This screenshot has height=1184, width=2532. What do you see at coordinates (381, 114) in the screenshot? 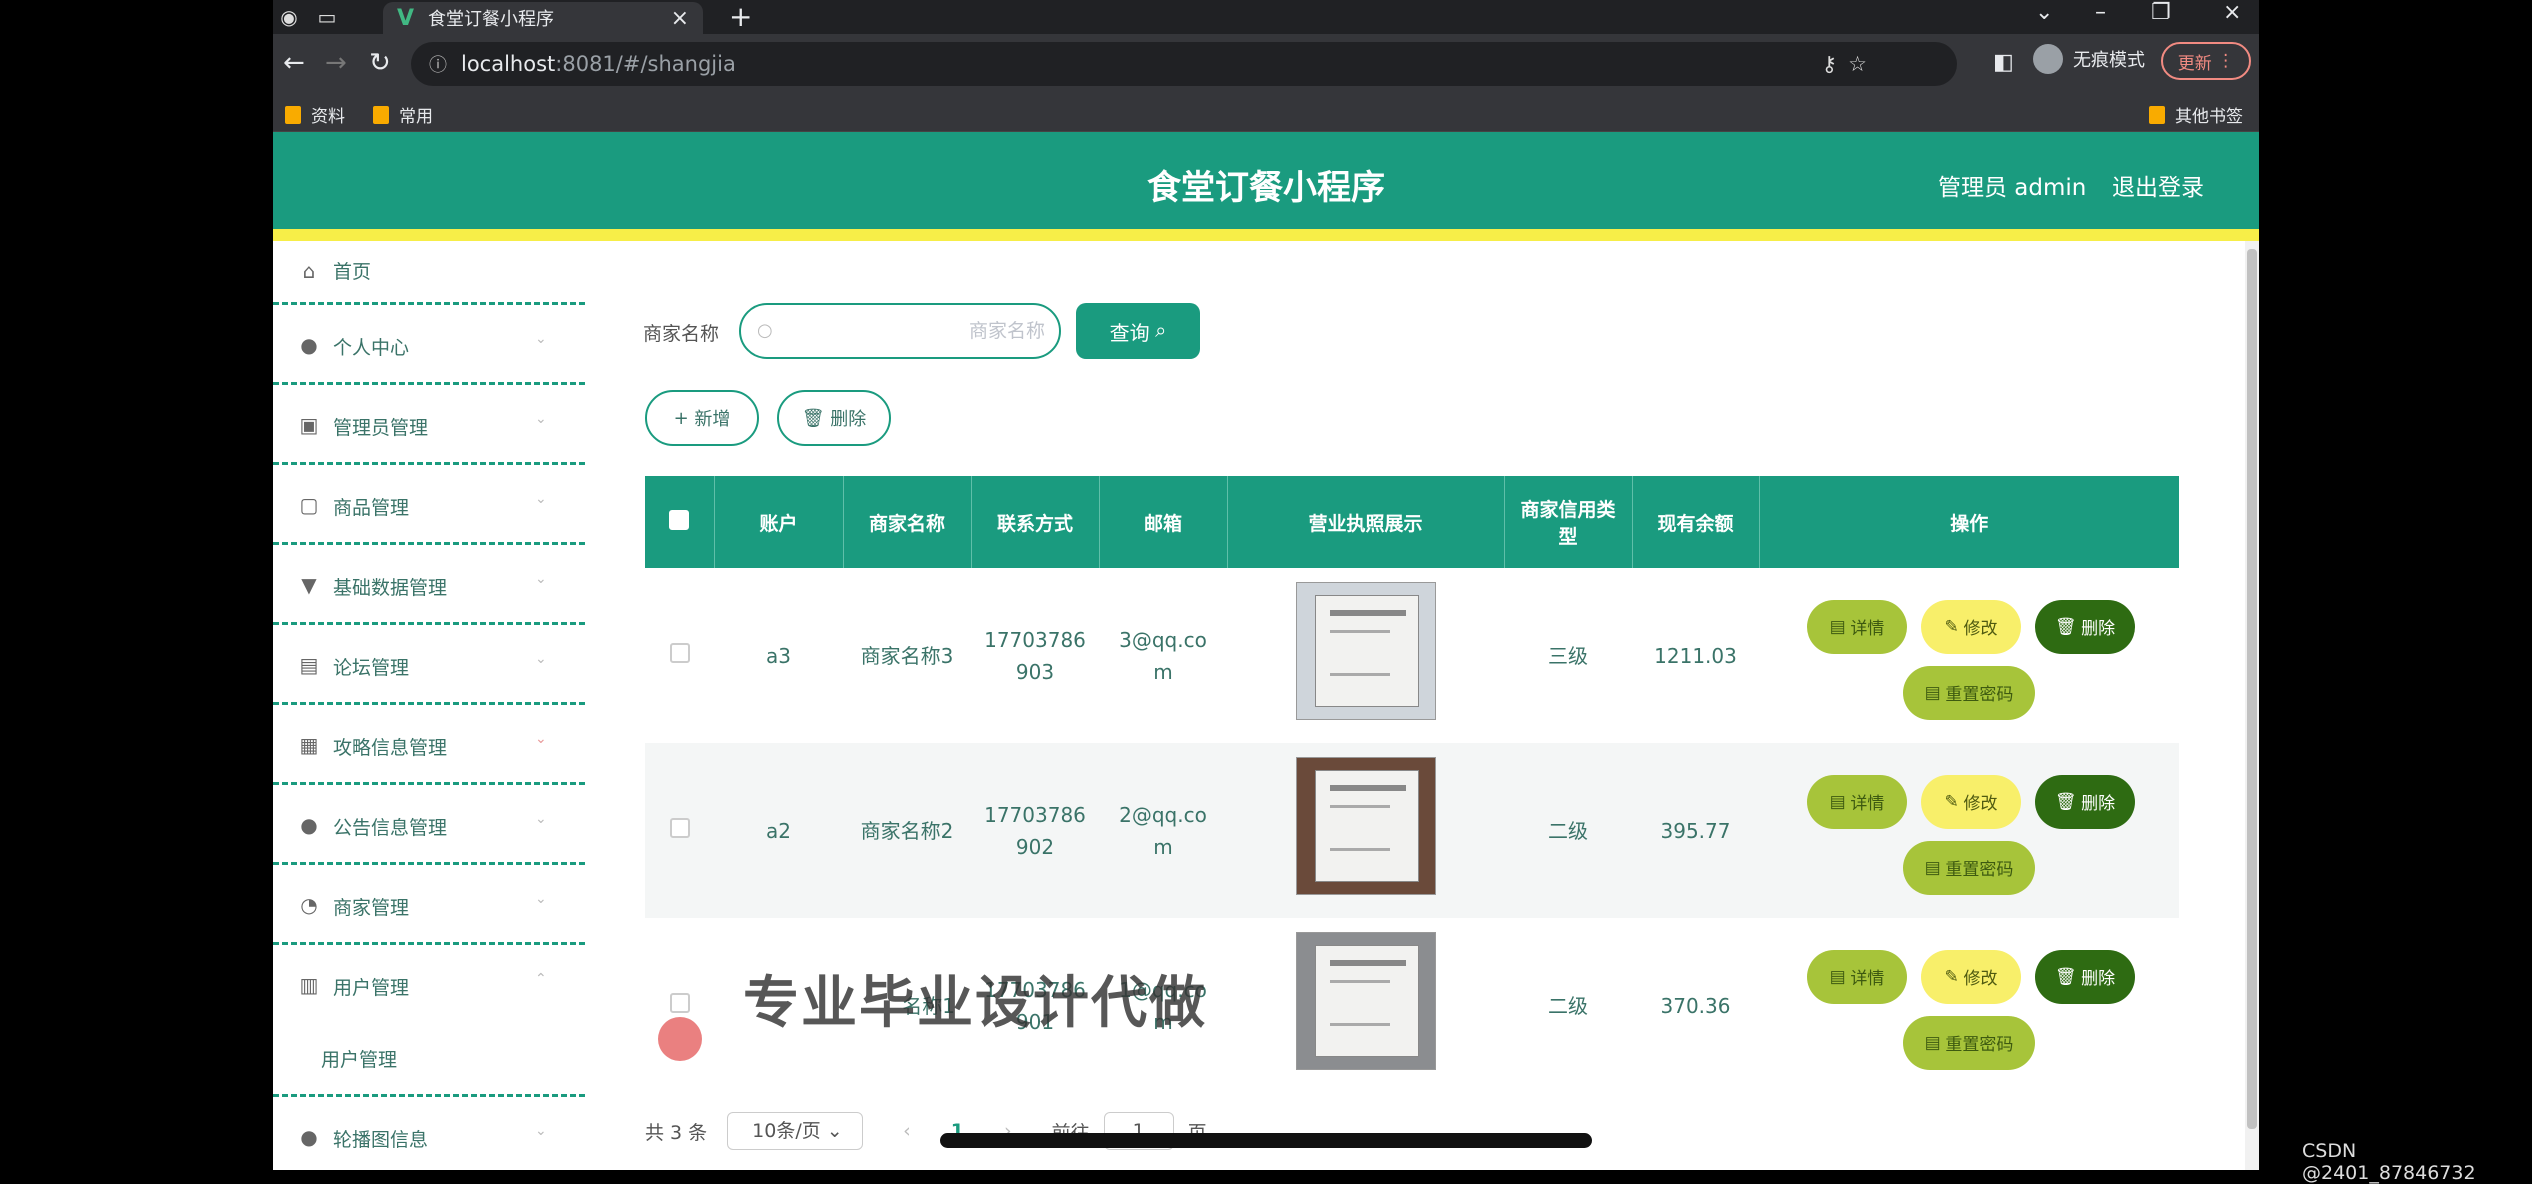
I see `folder-icon` at bounding box center [381, 114].